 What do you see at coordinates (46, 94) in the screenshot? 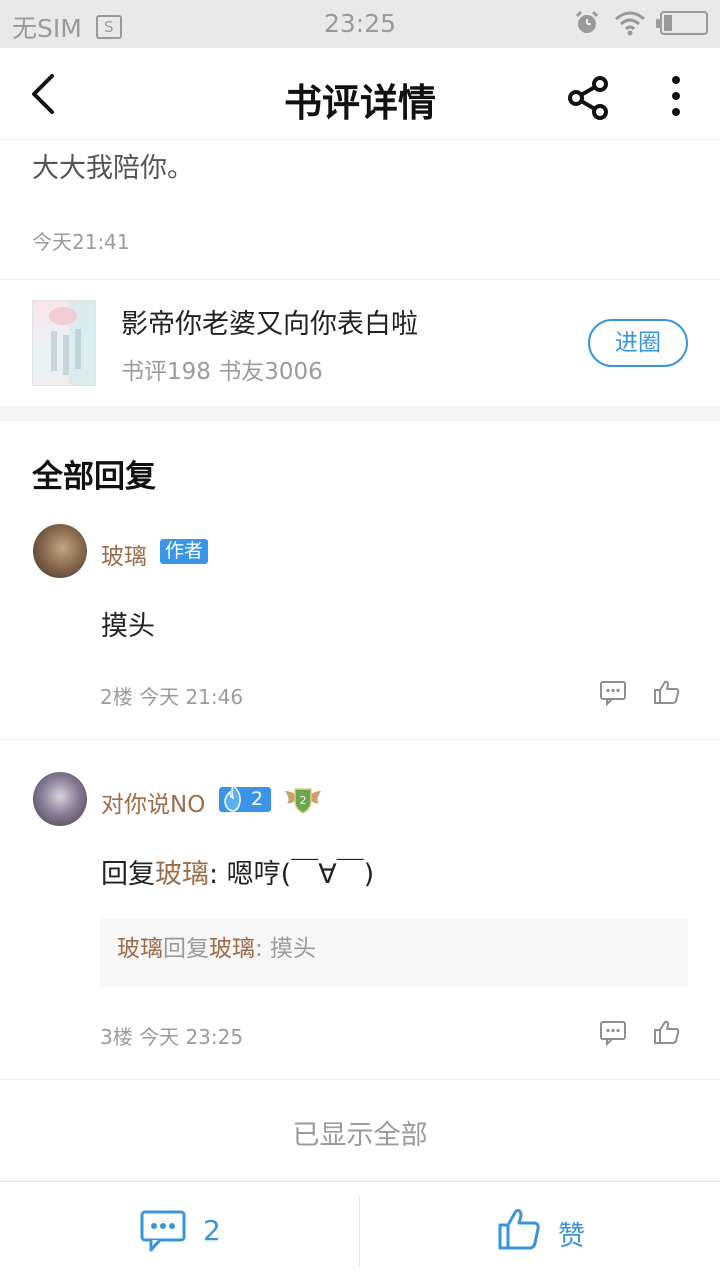
I see `back-arrow-icon` at bounding box center [46, 94].